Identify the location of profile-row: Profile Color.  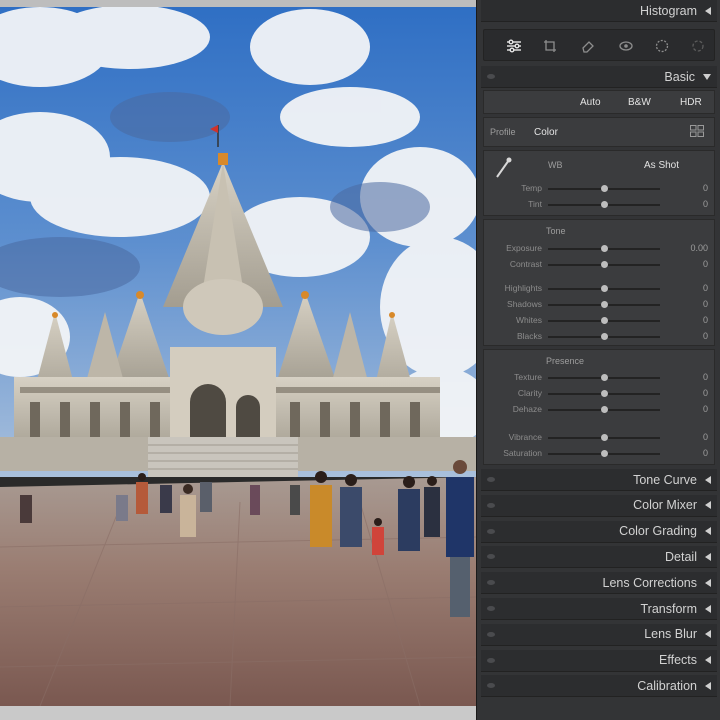
(599, 132).